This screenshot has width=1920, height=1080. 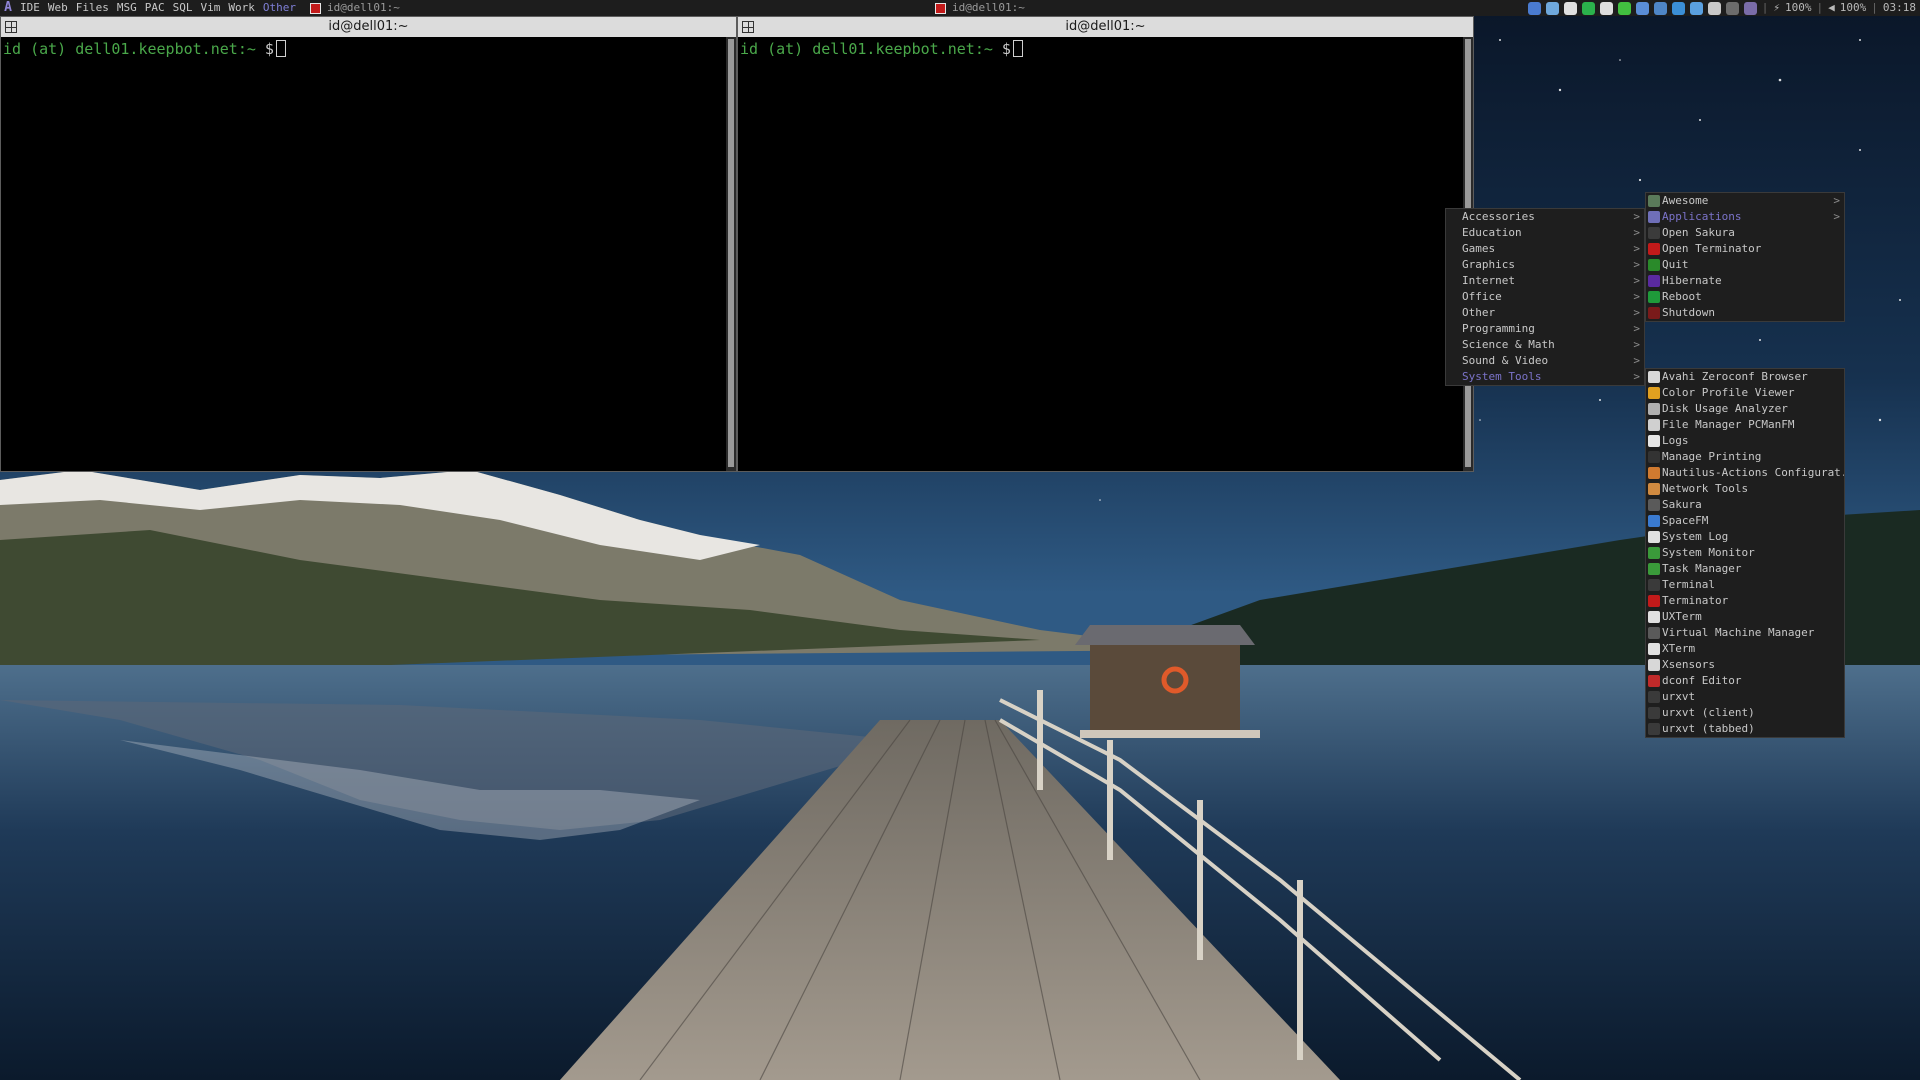 I want to click on menu-item-virtual-machine-manager: Virtual Machine Manager, so click(x=1745, y=633).